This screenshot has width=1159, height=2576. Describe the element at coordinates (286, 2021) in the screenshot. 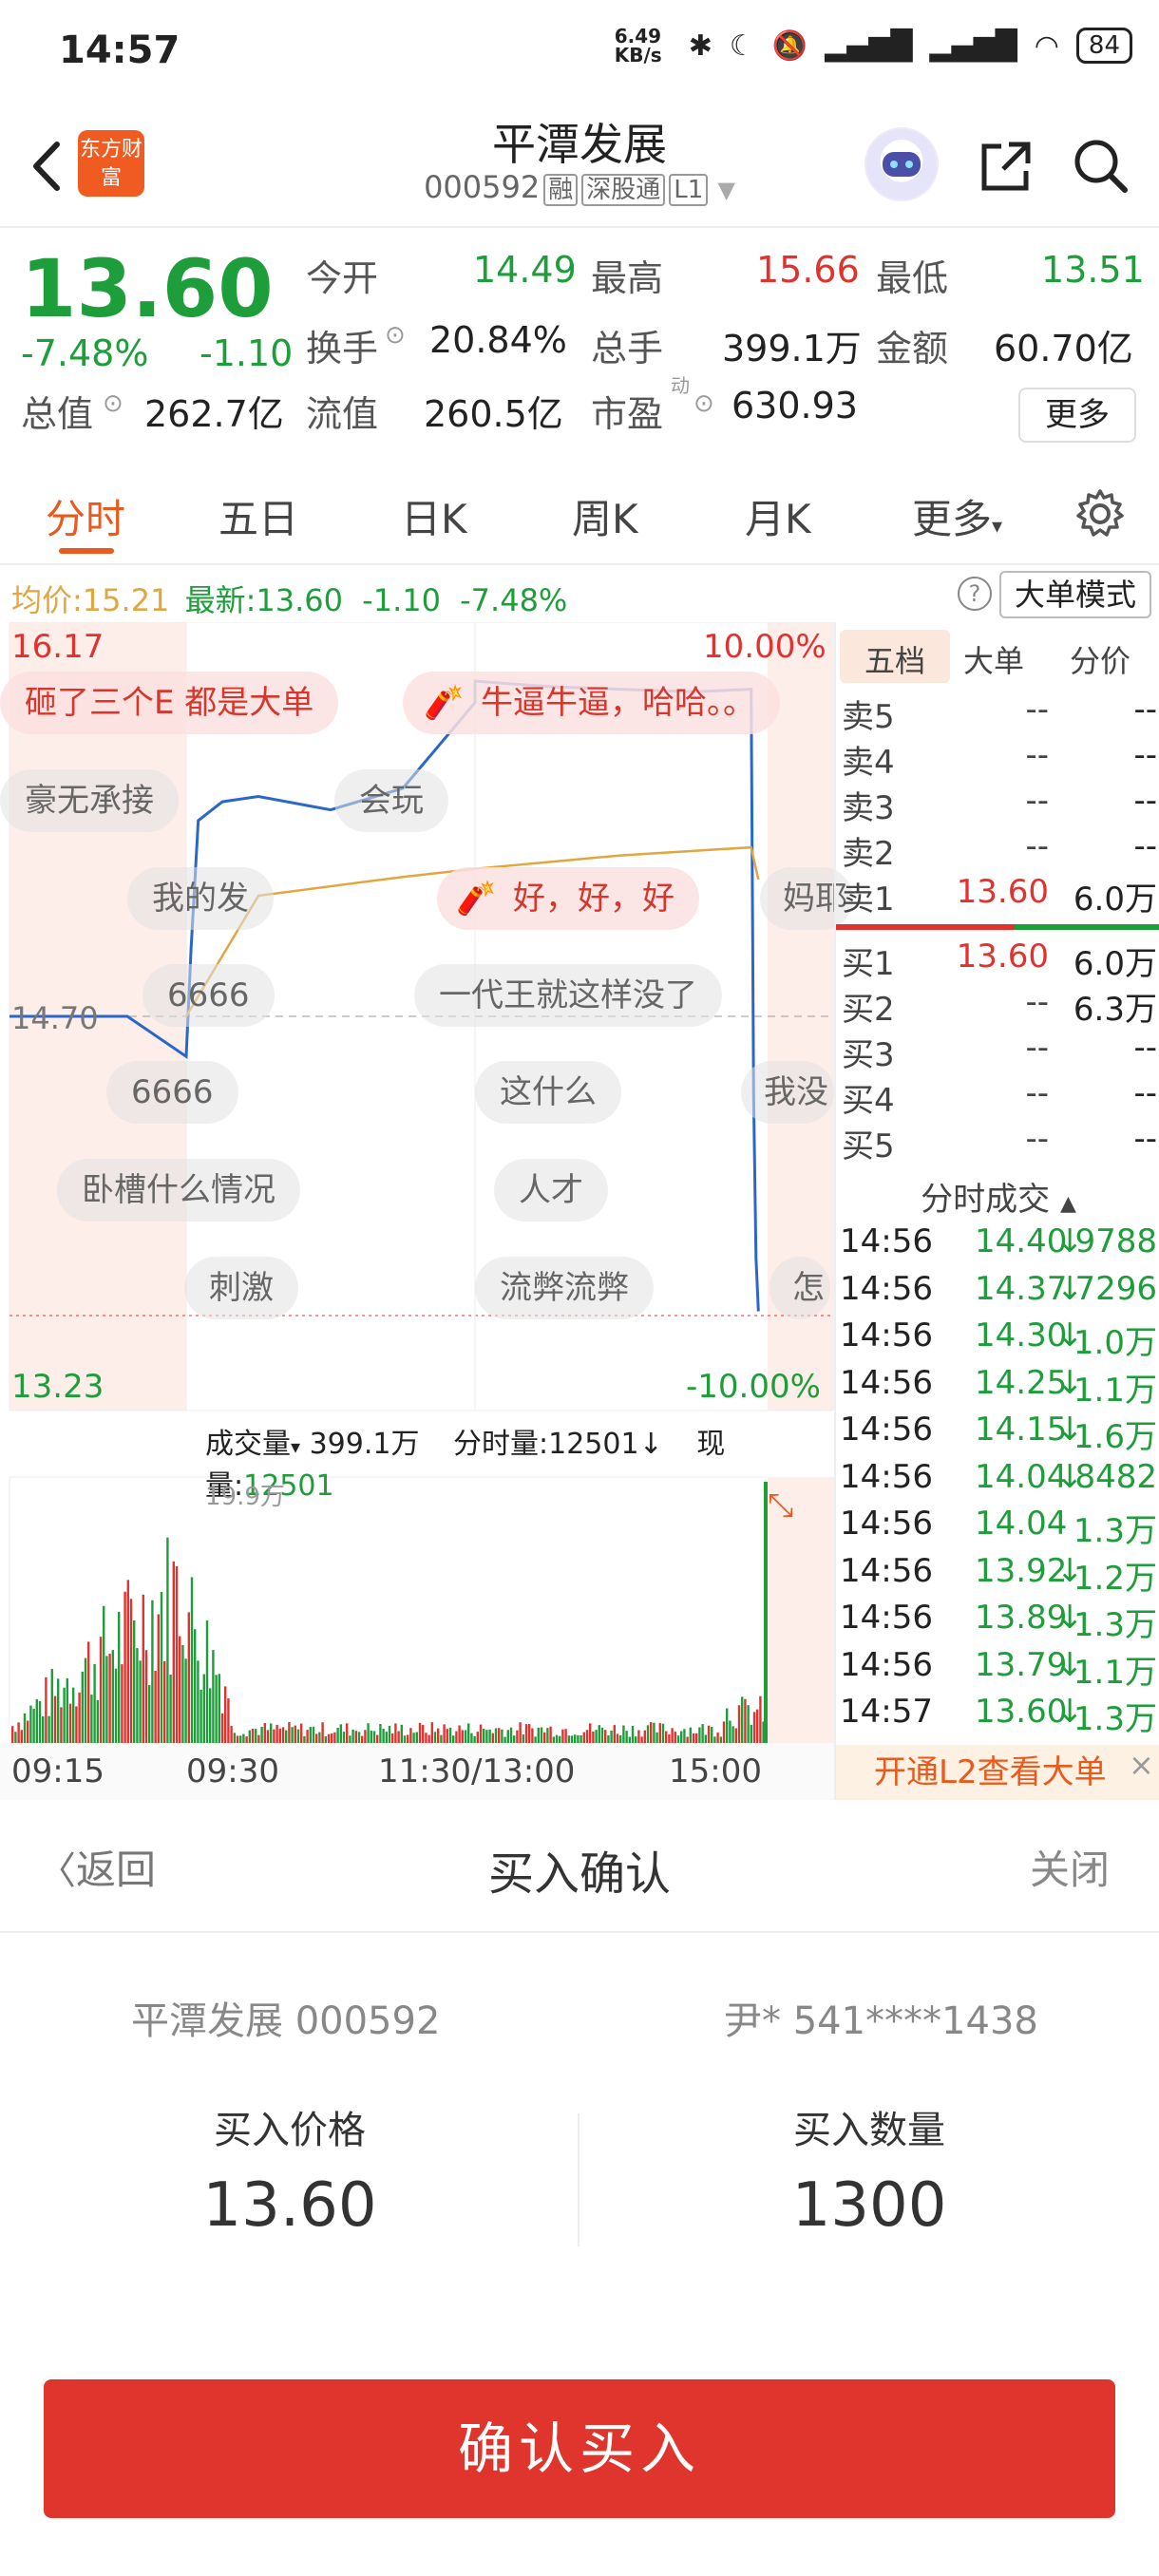

I see `order-stock: 平潭发展 000592` at that location.